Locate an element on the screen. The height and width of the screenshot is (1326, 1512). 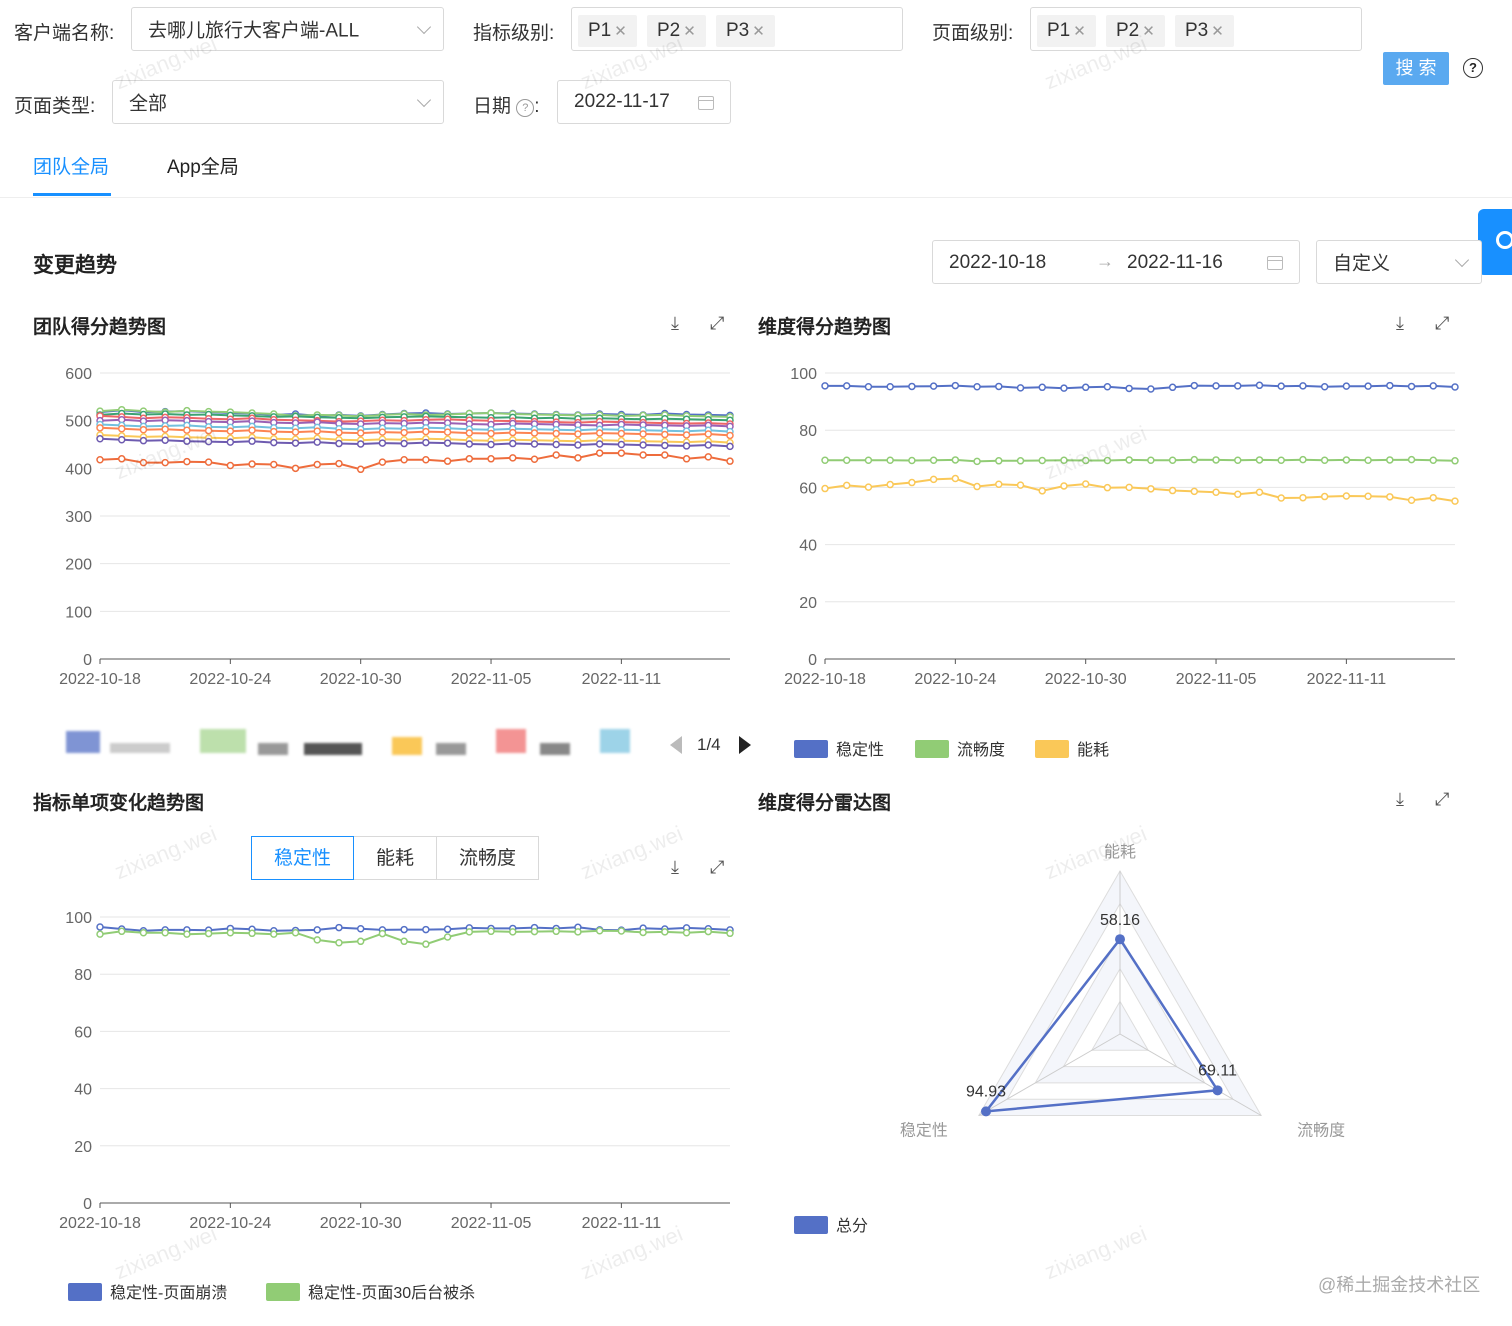
legend-total: 总分 is located at coordinates (831, 1224).